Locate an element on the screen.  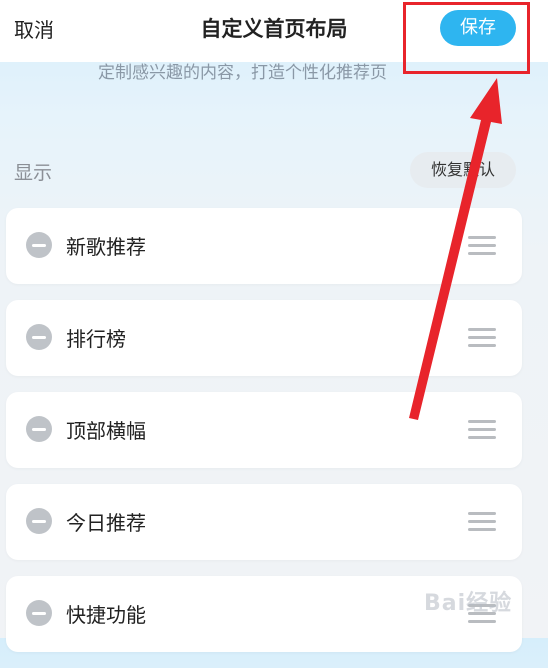
list-item: 新歌推荐 is located at coordinates (264, 246).